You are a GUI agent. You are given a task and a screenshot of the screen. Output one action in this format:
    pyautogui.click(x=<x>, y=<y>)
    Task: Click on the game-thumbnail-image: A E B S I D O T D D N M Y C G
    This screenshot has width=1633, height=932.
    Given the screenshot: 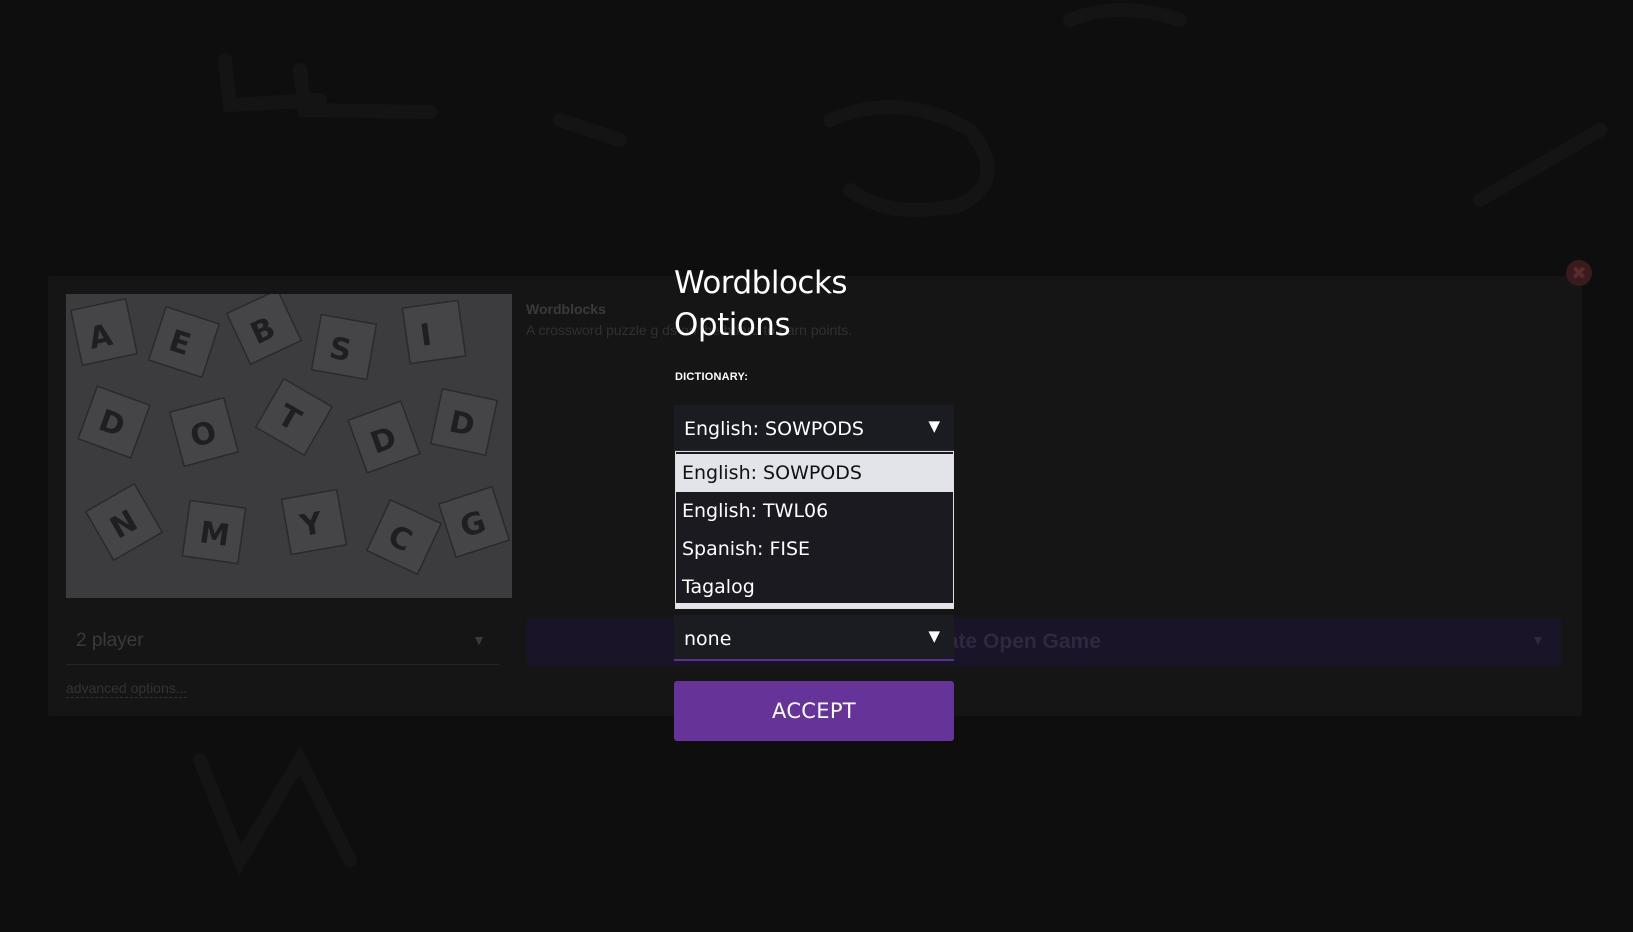 What is the action you would take?
    pyautogui.click(x=289, y=446)
    